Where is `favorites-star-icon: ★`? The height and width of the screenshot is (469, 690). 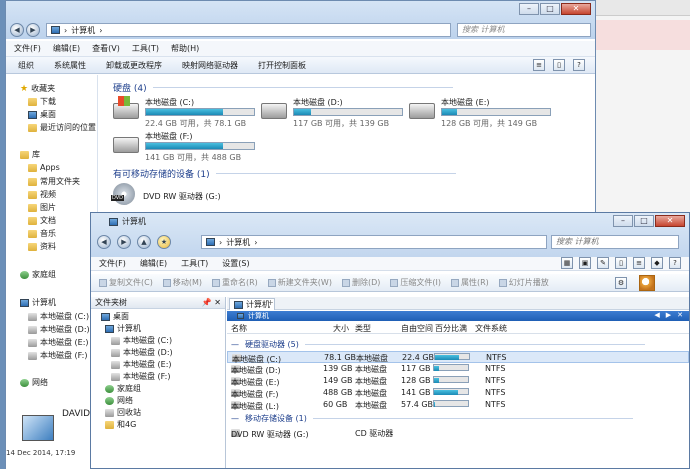
favorites-star-icon: ★ is located at coordinates (164, 242).